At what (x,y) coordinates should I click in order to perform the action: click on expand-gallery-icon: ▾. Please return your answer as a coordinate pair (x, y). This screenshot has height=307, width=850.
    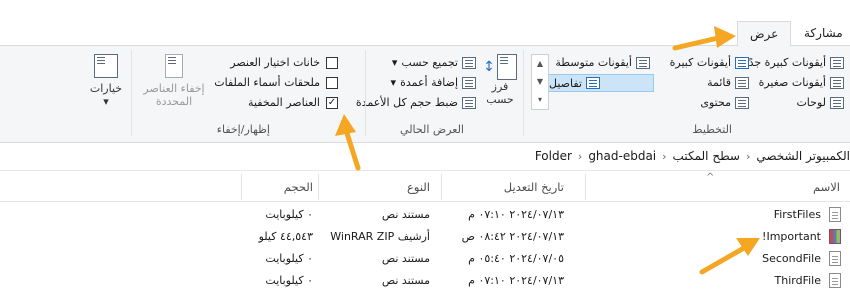
    Looking at the image, I should click on (540, 100).